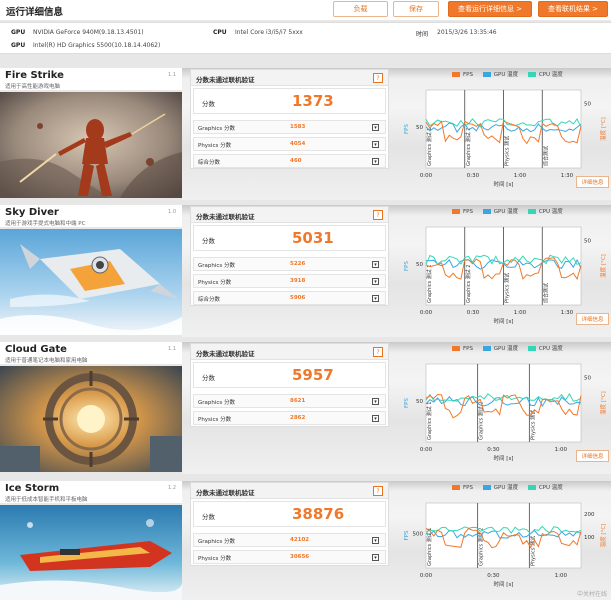  I want to click on x-tick: 1:00, so click(520, 176).